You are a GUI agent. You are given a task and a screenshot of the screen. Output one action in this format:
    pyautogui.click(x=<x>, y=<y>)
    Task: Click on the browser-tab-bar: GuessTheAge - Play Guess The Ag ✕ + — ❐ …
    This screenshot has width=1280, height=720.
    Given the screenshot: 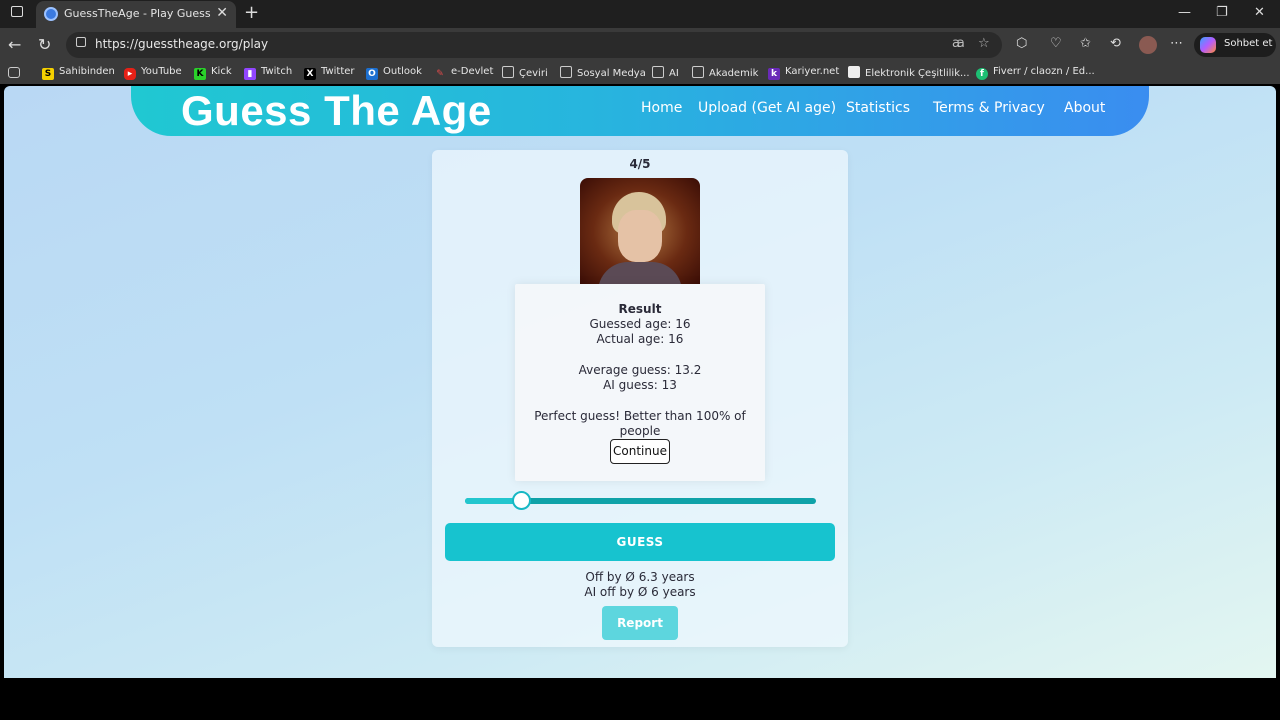 What is the action you would take?
    pyautogui.click(x=640, y=14)
    